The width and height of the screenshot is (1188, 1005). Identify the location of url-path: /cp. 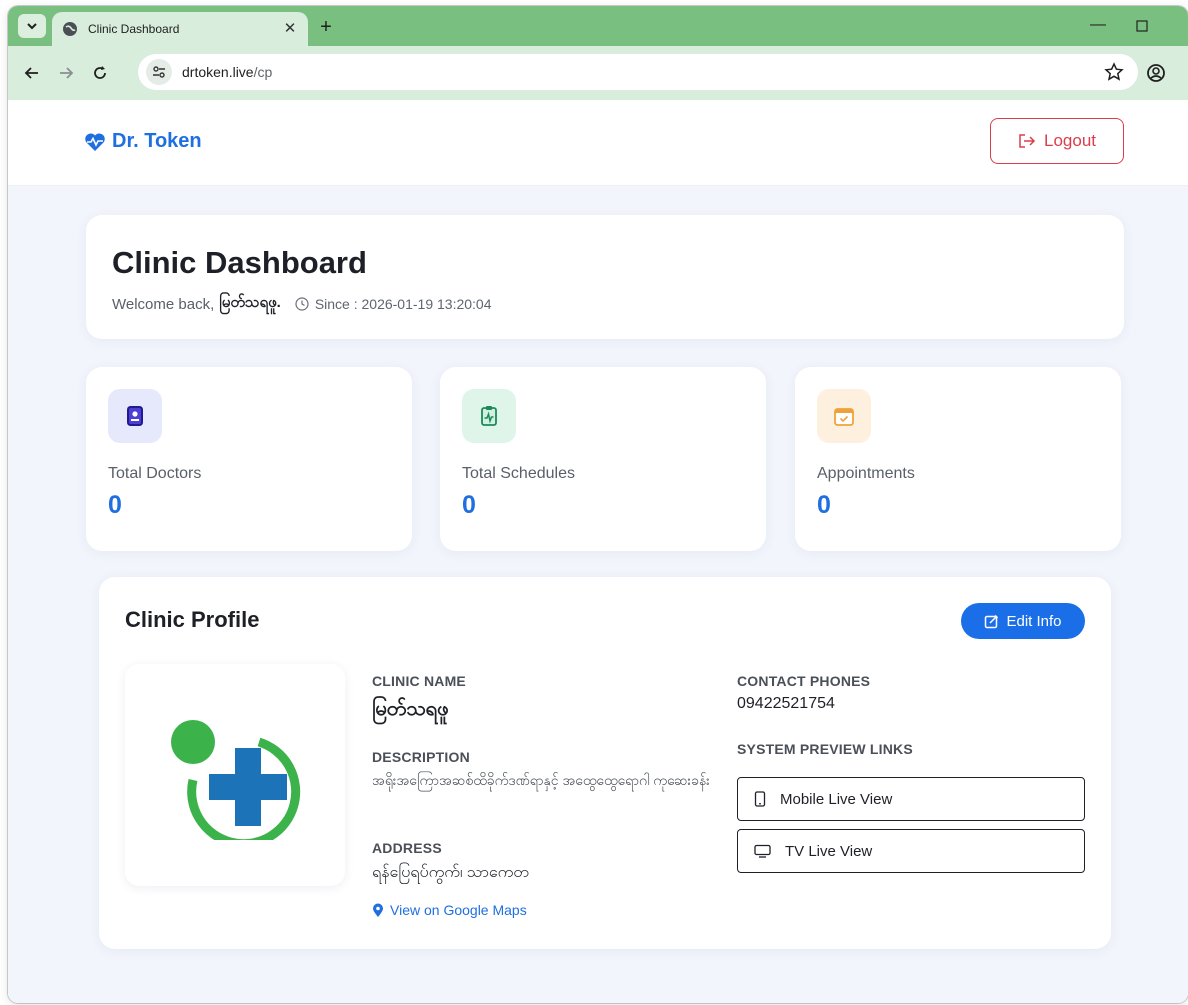
(263, 72).